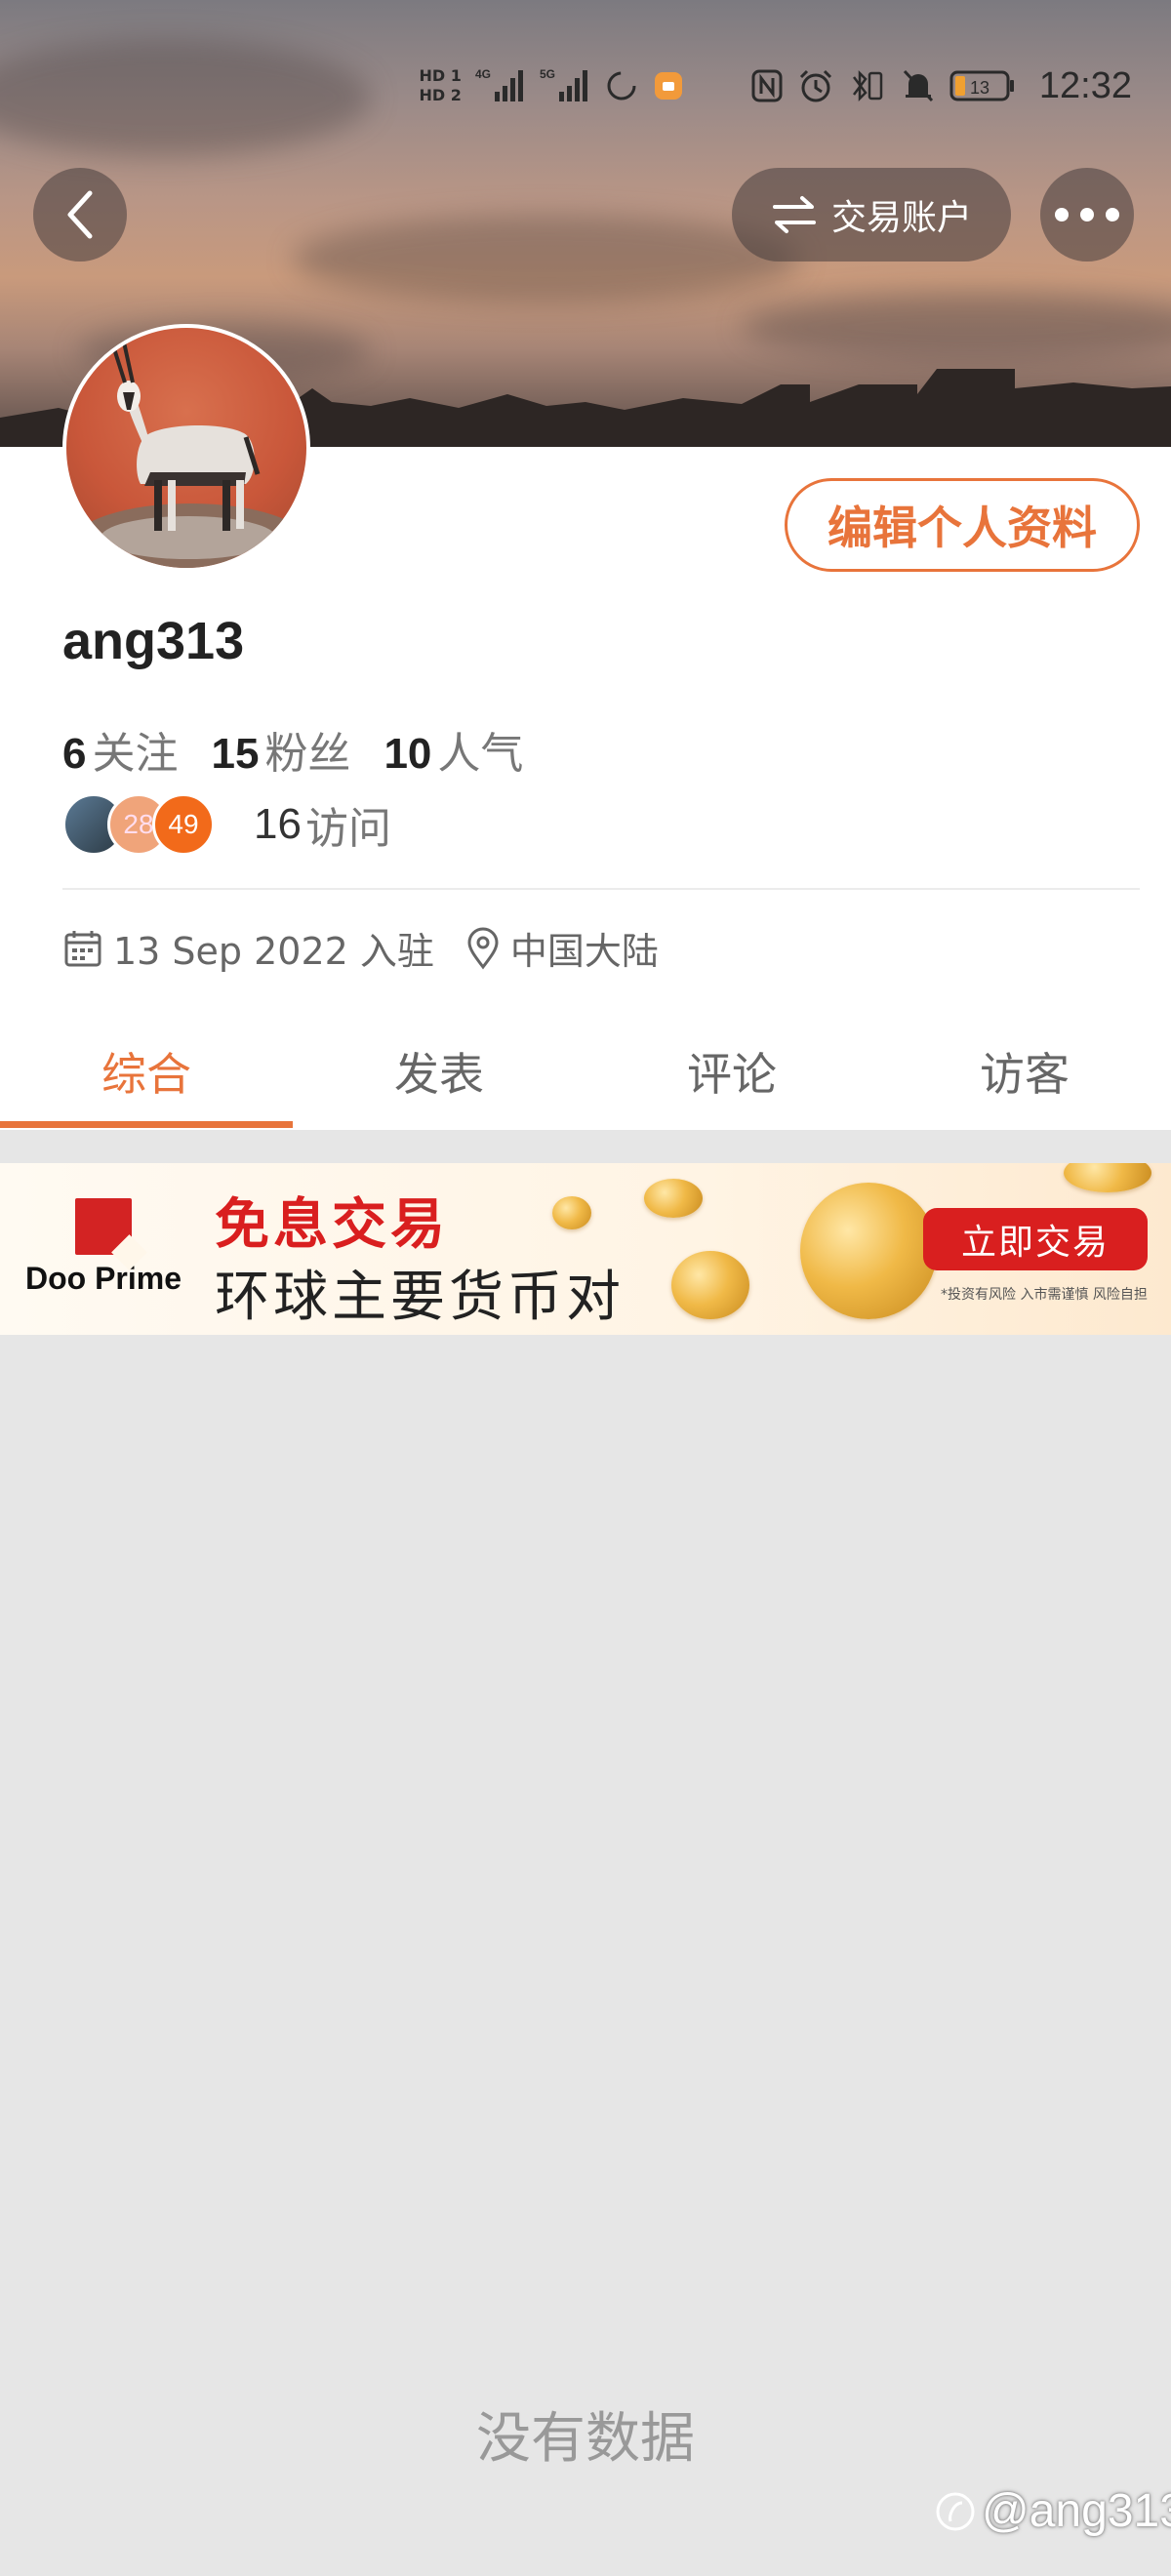  I want to click on location: 中国大陆, so click(584, 951).